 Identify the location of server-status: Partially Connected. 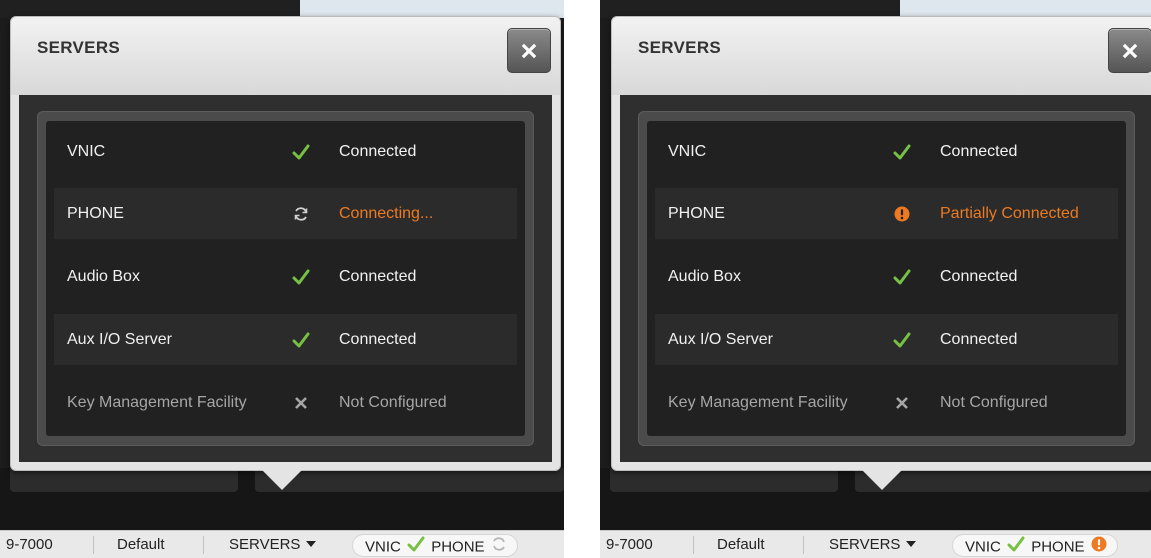
(1009, 213).